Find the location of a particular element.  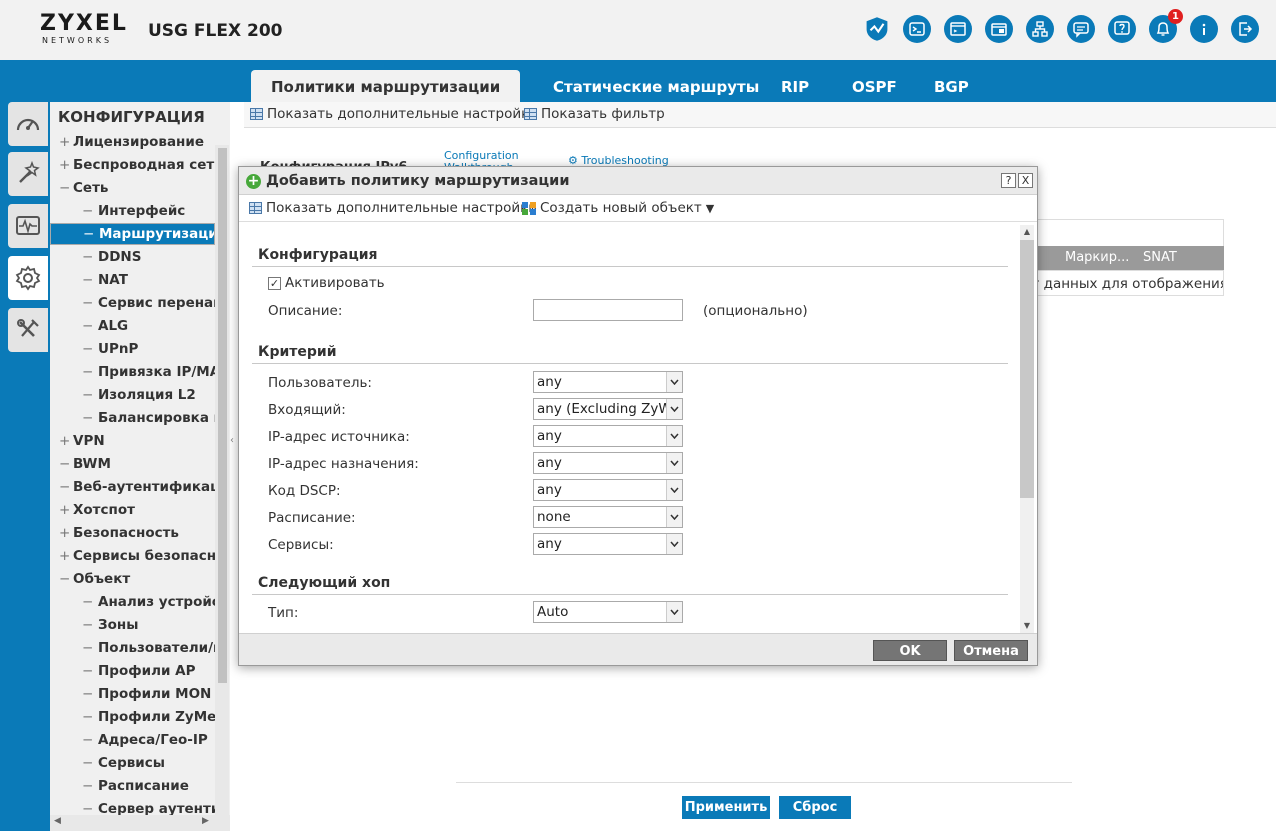

dashboard-icon is located at coordinates (28, 124).